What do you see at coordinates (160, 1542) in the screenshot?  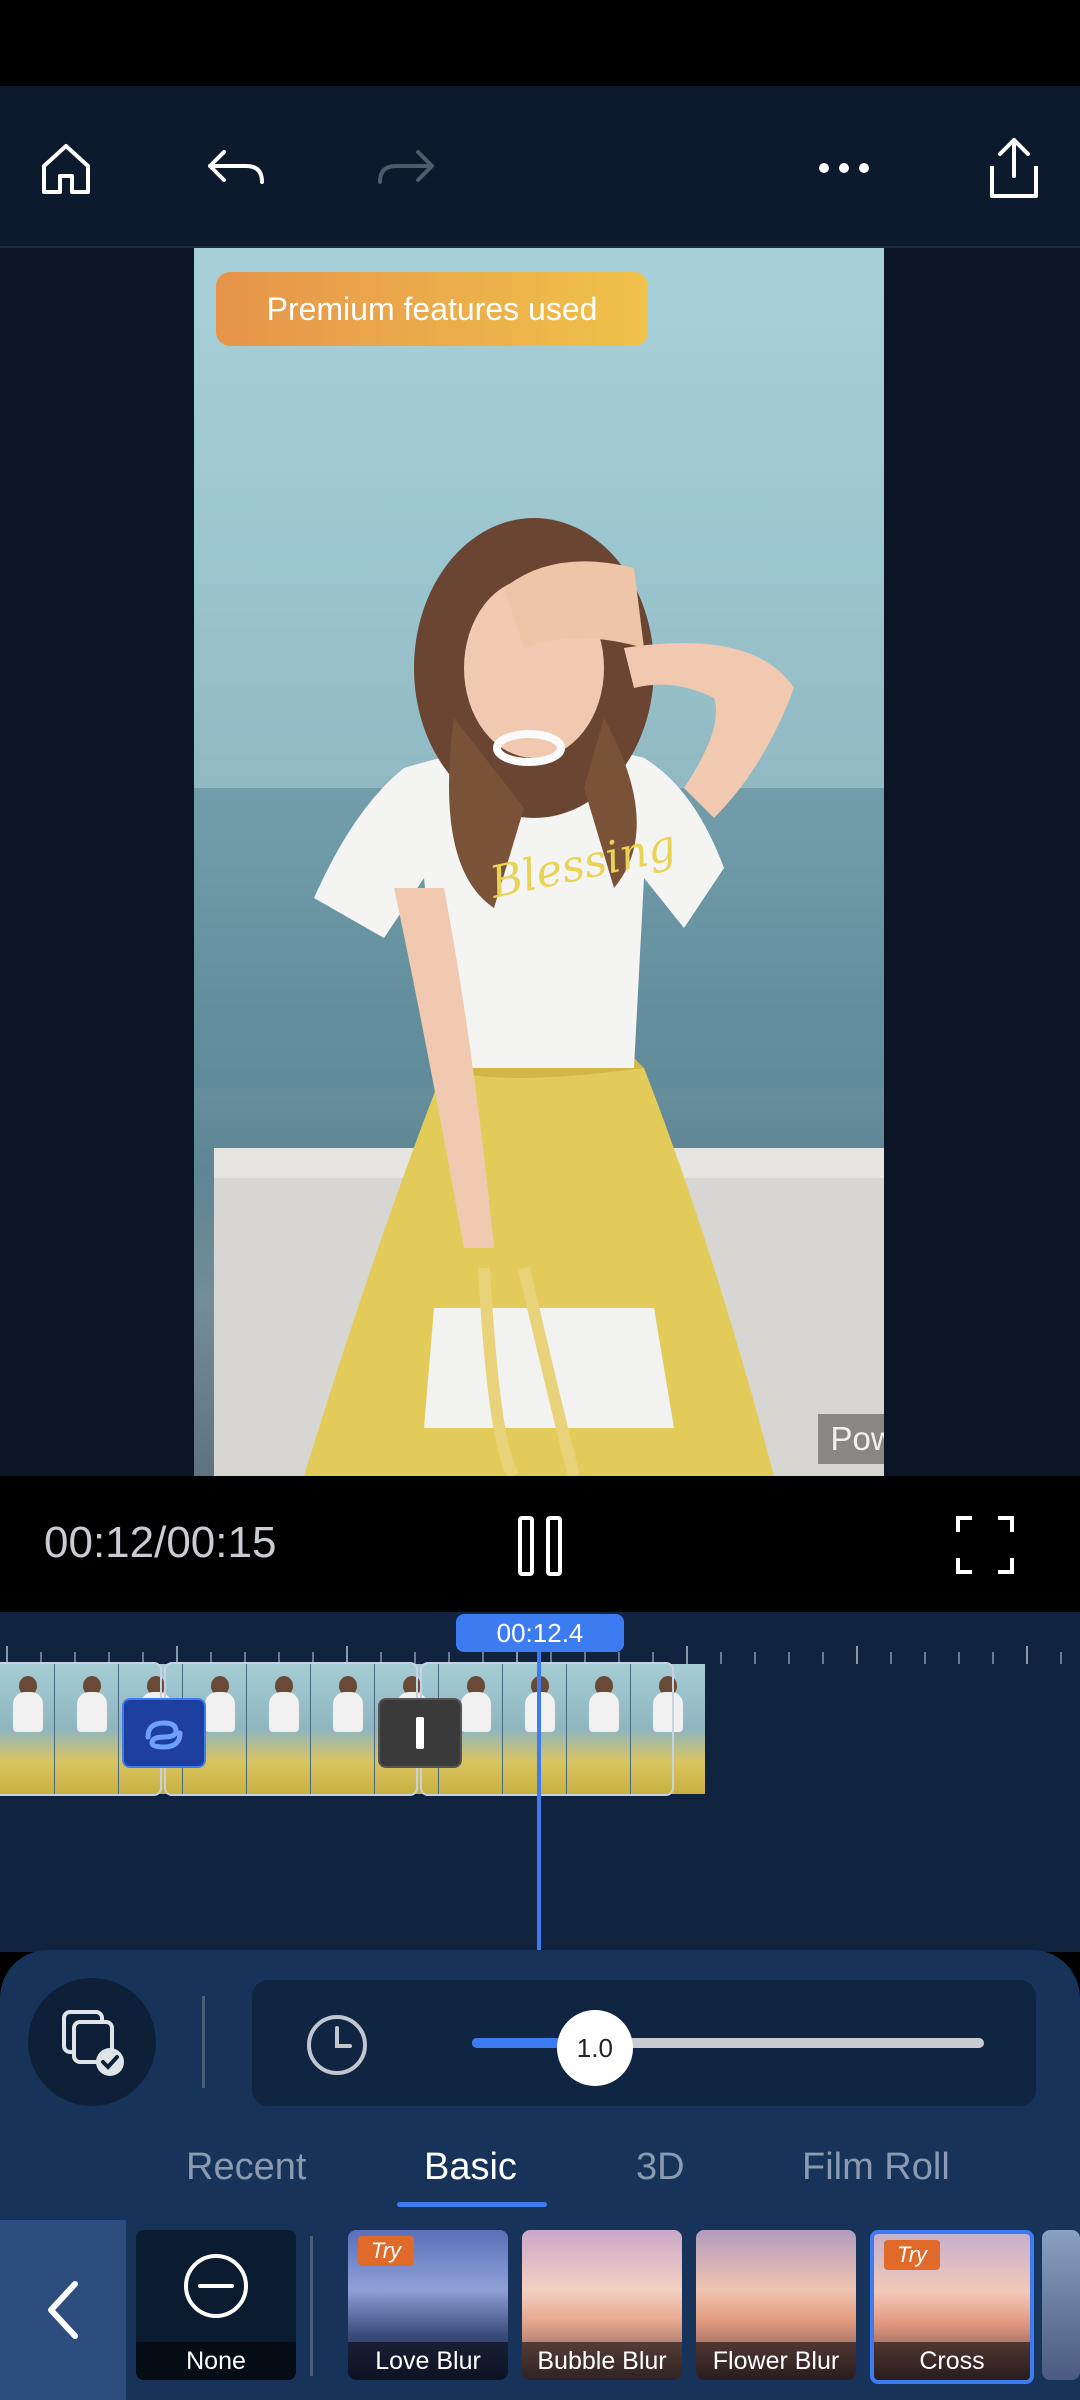 I see `timecode: 00:12/00:15` at bounding box center [160, 1542].